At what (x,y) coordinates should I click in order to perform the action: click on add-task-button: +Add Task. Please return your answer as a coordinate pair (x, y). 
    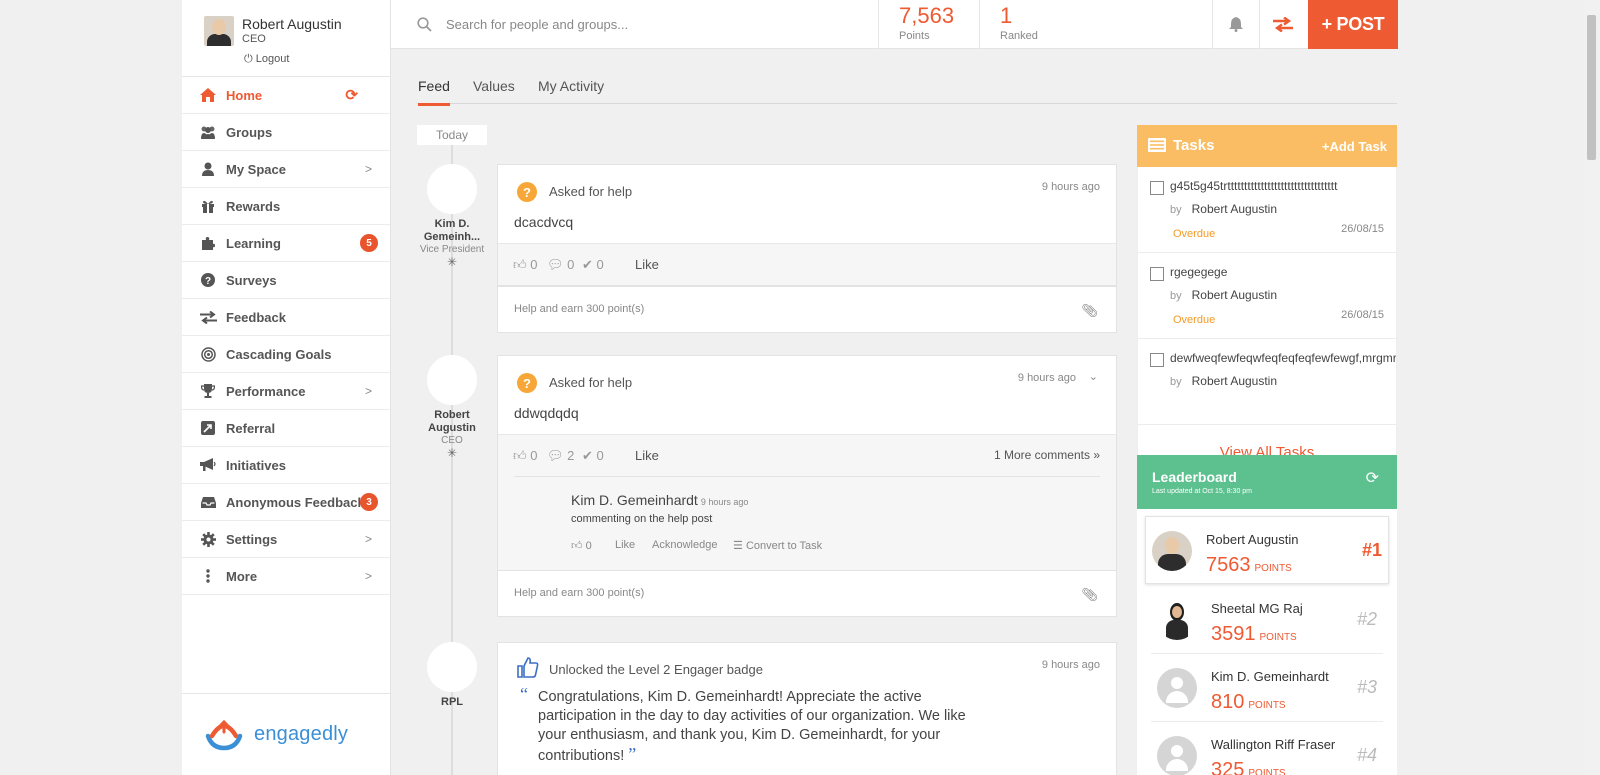
    Looking at the image, I should click on (1354, 146).